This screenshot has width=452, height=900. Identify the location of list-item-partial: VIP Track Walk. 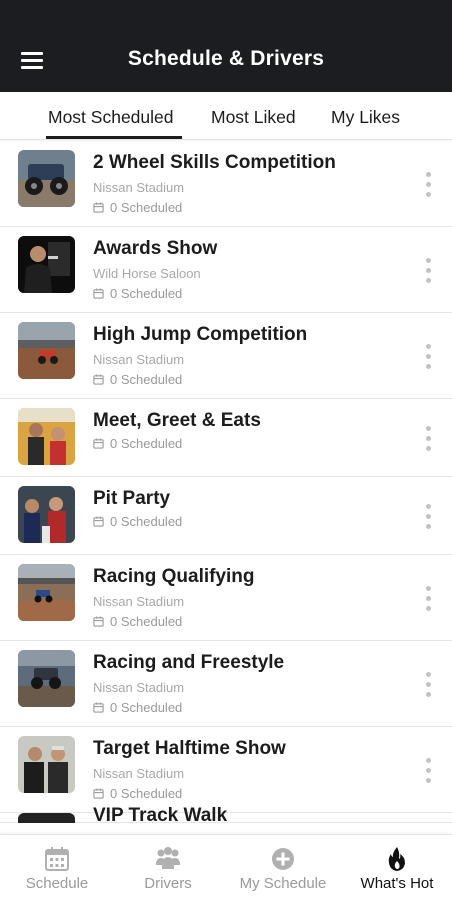
(226, 815).